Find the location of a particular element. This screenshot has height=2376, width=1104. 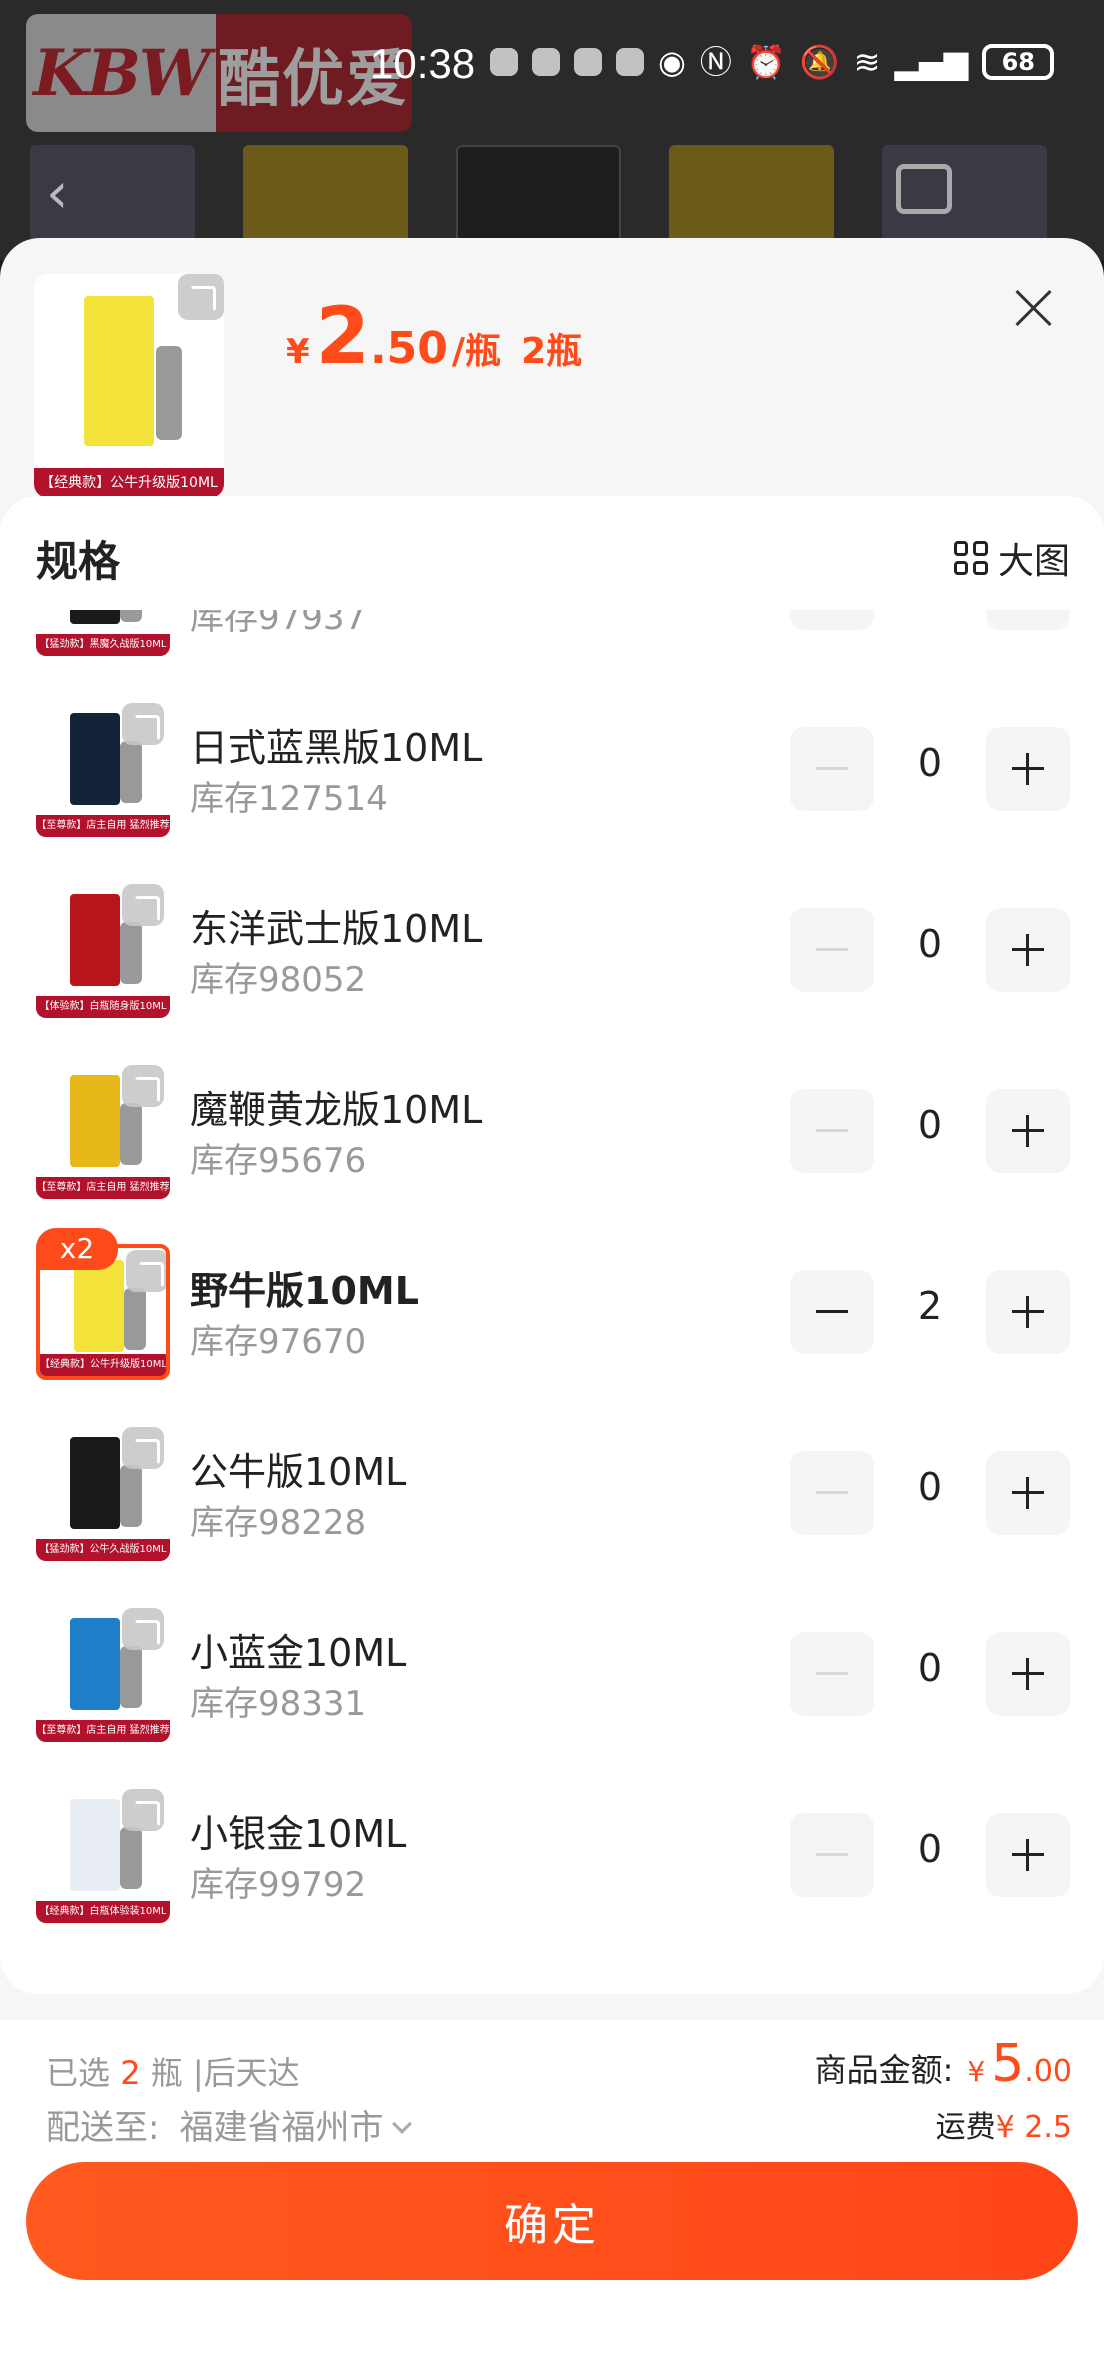

eye-icon: ◉ is located at coordinates (672, 62).